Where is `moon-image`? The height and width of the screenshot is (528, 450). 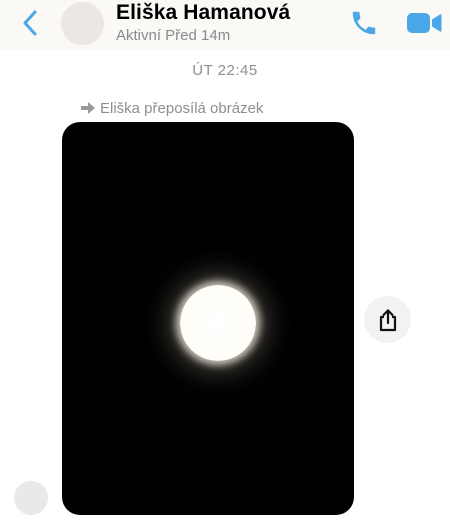 moon-image is located at coordinates (218, 323).